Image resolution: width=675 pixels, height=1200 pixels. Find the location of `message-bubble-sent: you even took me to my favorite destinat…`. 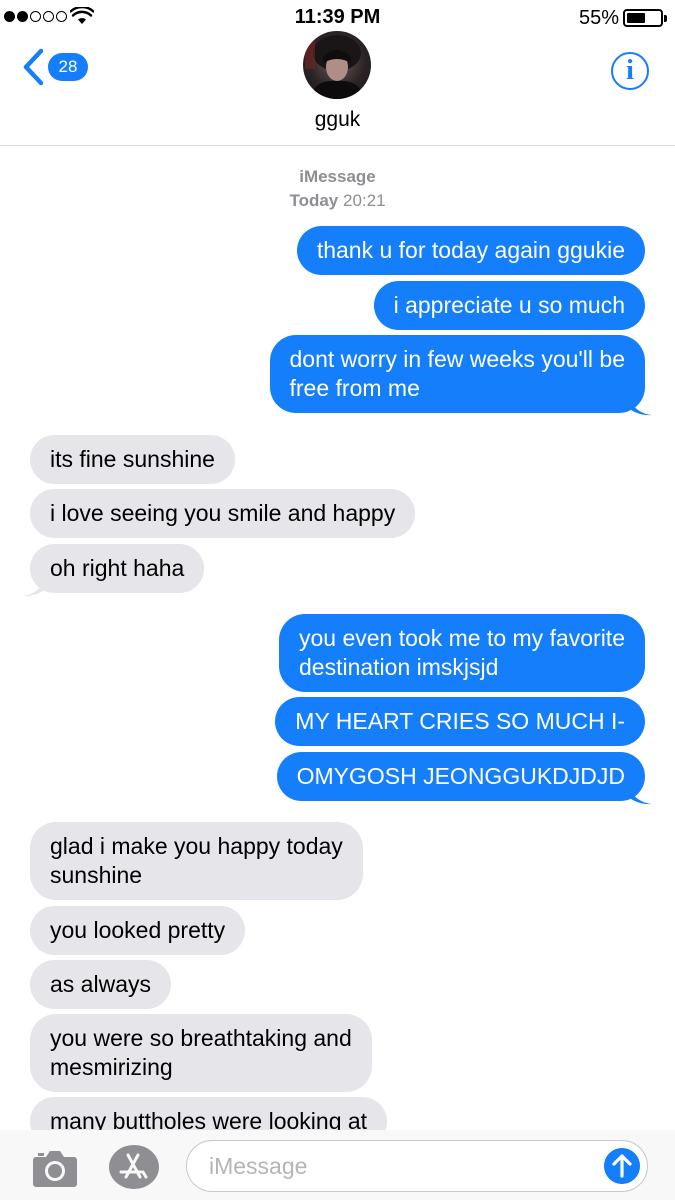

message-bubble-sent: you even took me to my favorite destinat… is located at coordinates (462, 653).